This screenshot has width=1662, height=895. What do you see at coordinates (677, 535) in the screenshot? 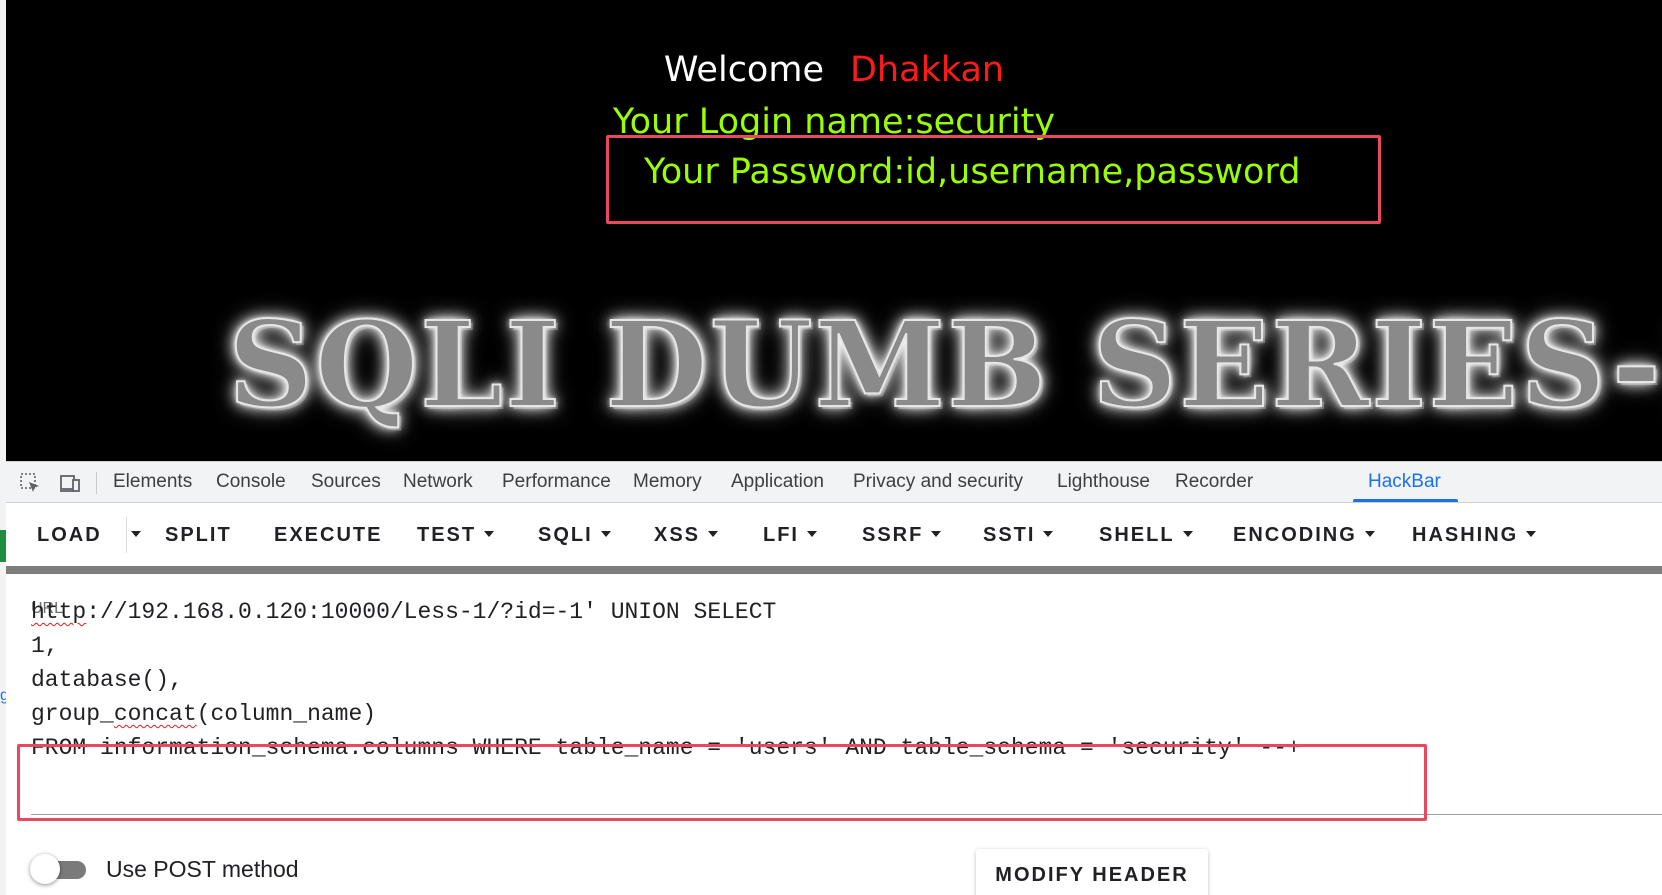
I see `xss-menu-label: XSS` at bounding box center [677, 535].